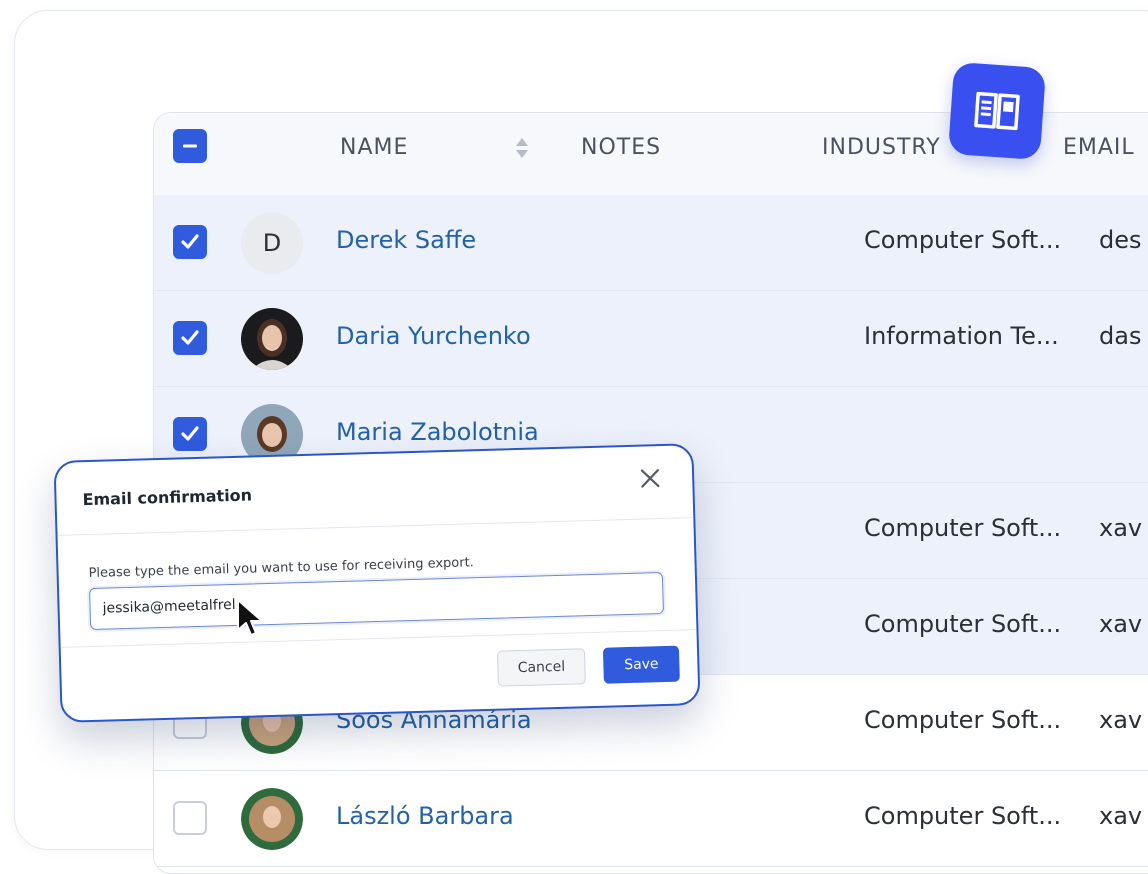 This screenshot has height=874, width=1148. What do you see at coordinates (522, 148) in the screenshot?
I see `sort-icon` at bounding box center [522, 148].